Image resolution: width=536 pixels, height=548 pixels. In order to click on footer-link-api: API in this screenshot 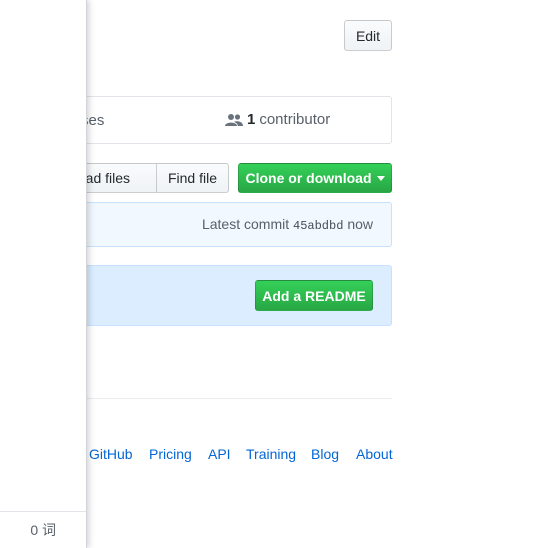, I will do `click(219, 454)`.